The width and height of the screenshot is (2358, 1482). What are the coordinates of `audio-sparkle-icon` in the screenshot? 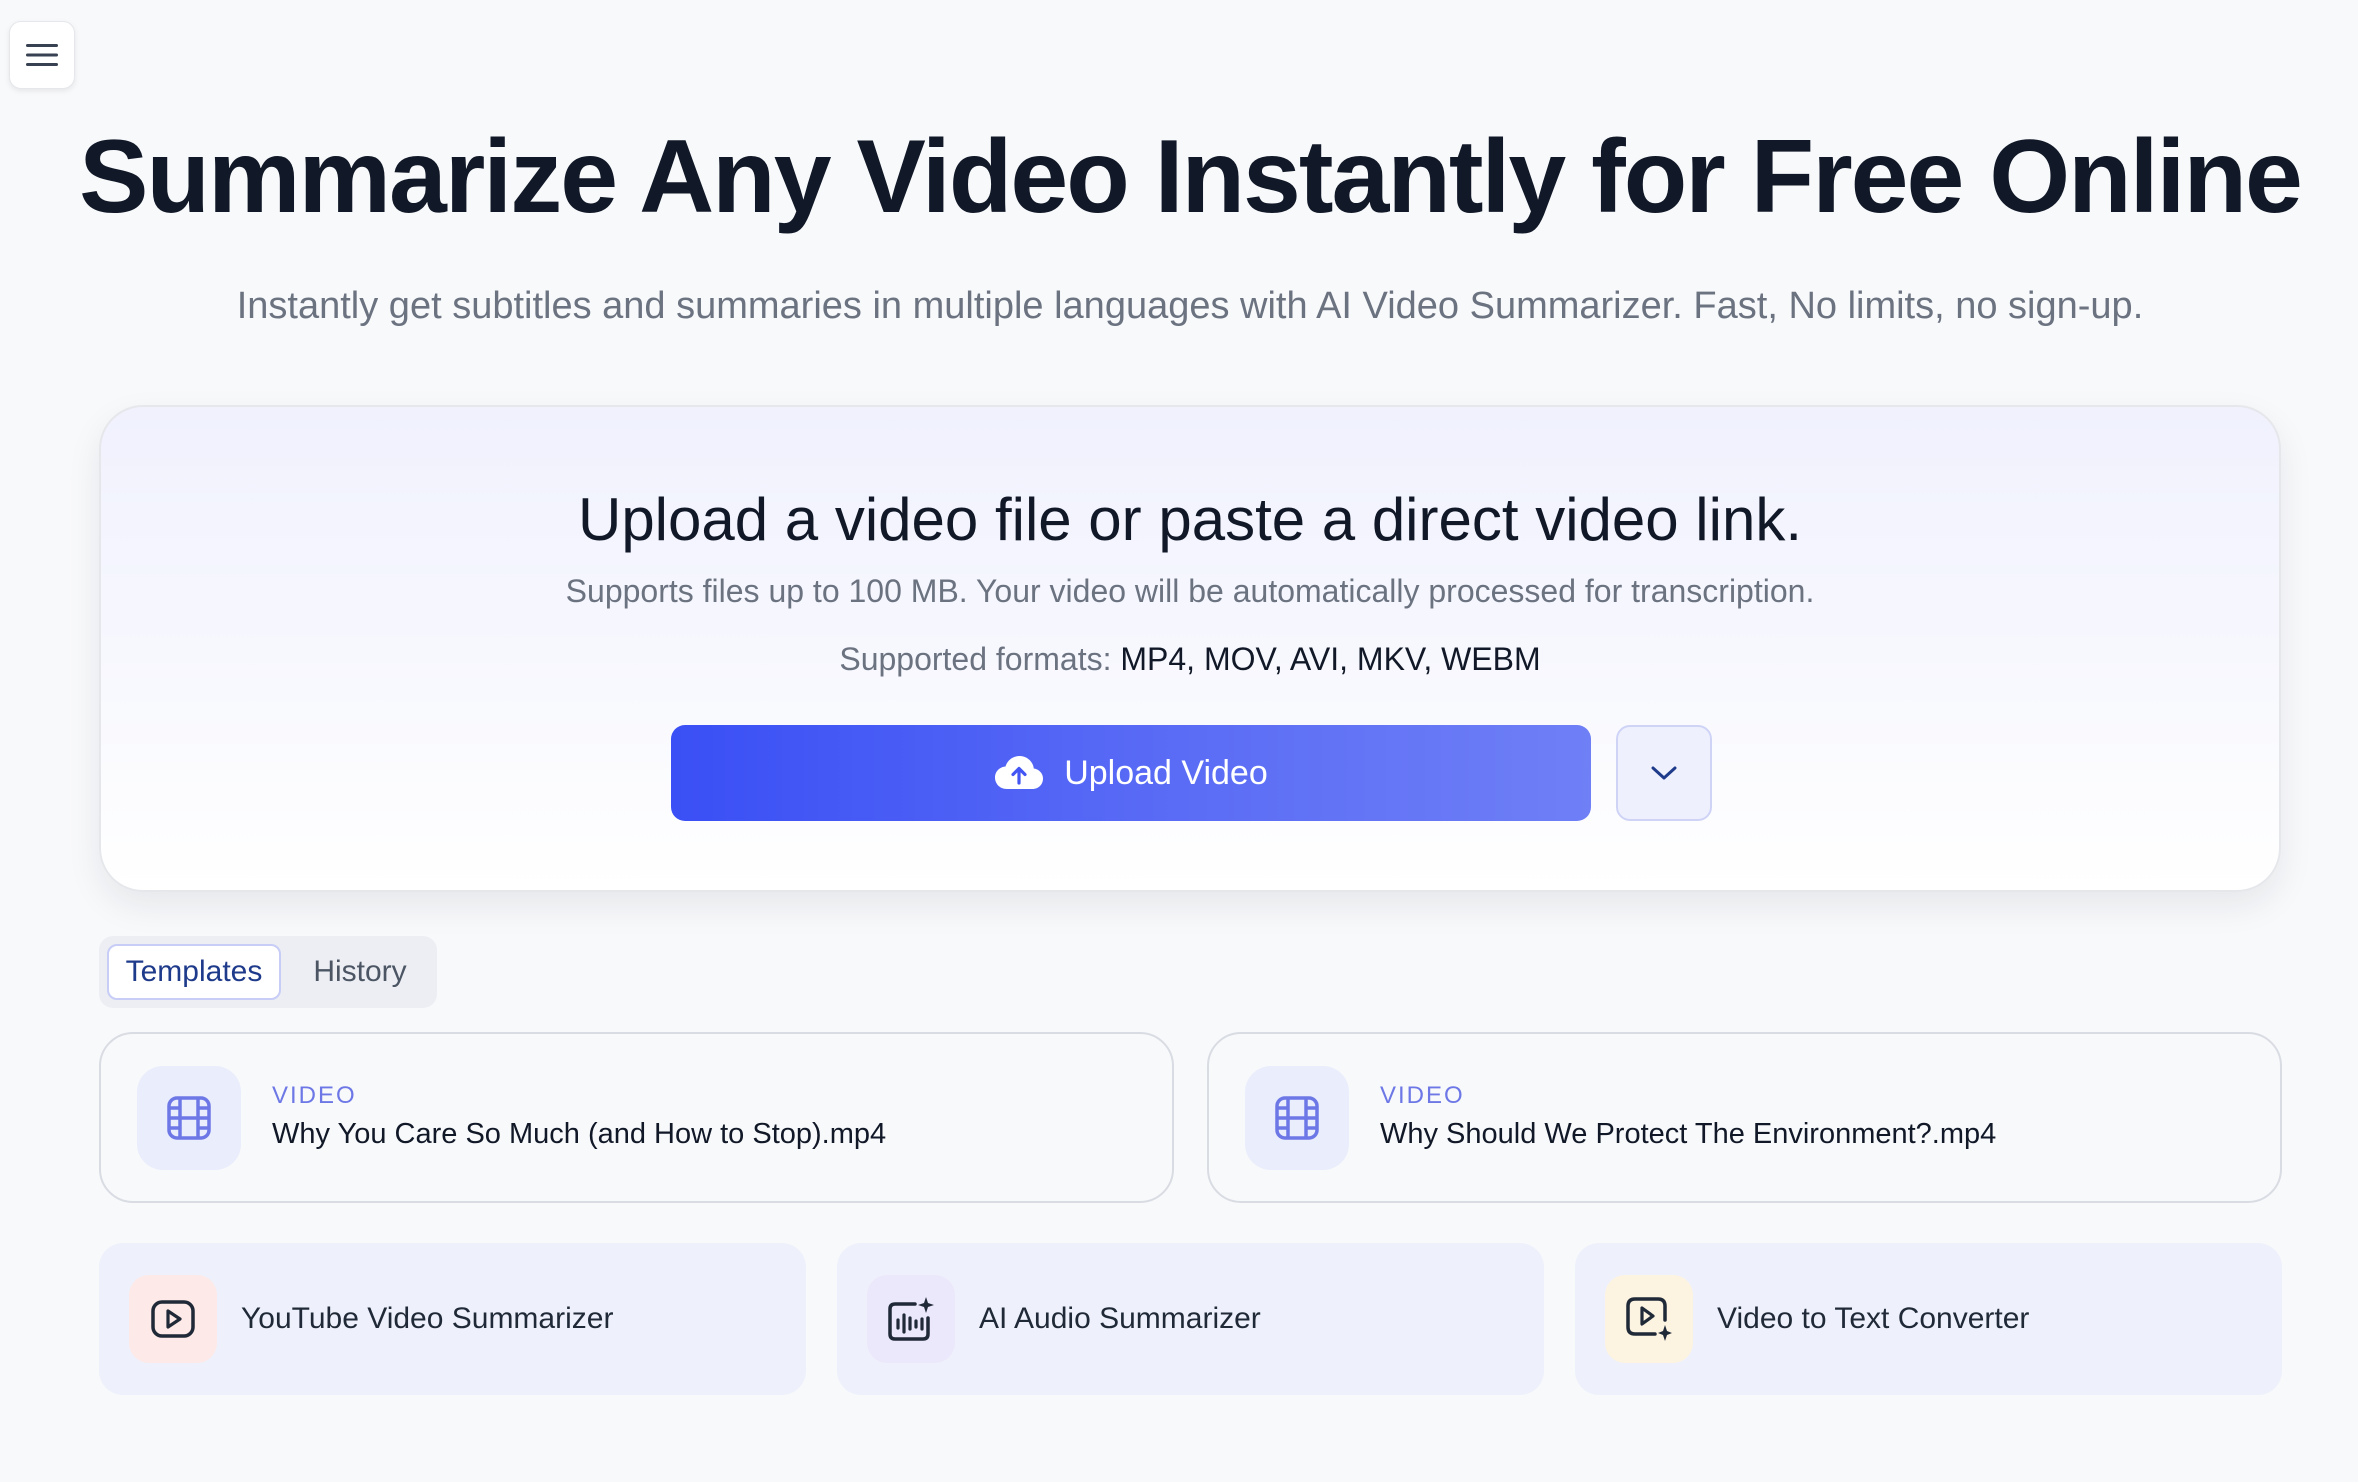 It's located at (911, 1319).